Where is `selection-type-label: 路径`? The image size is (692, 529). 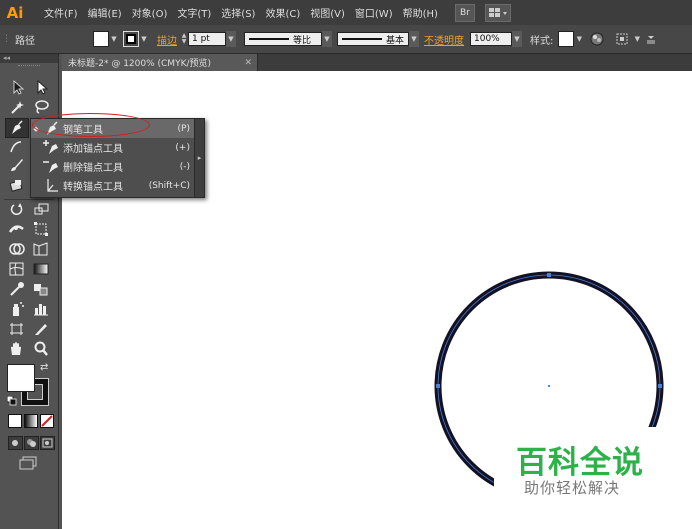 selection-type-label: 路径 is located at coordinates (25, 41).